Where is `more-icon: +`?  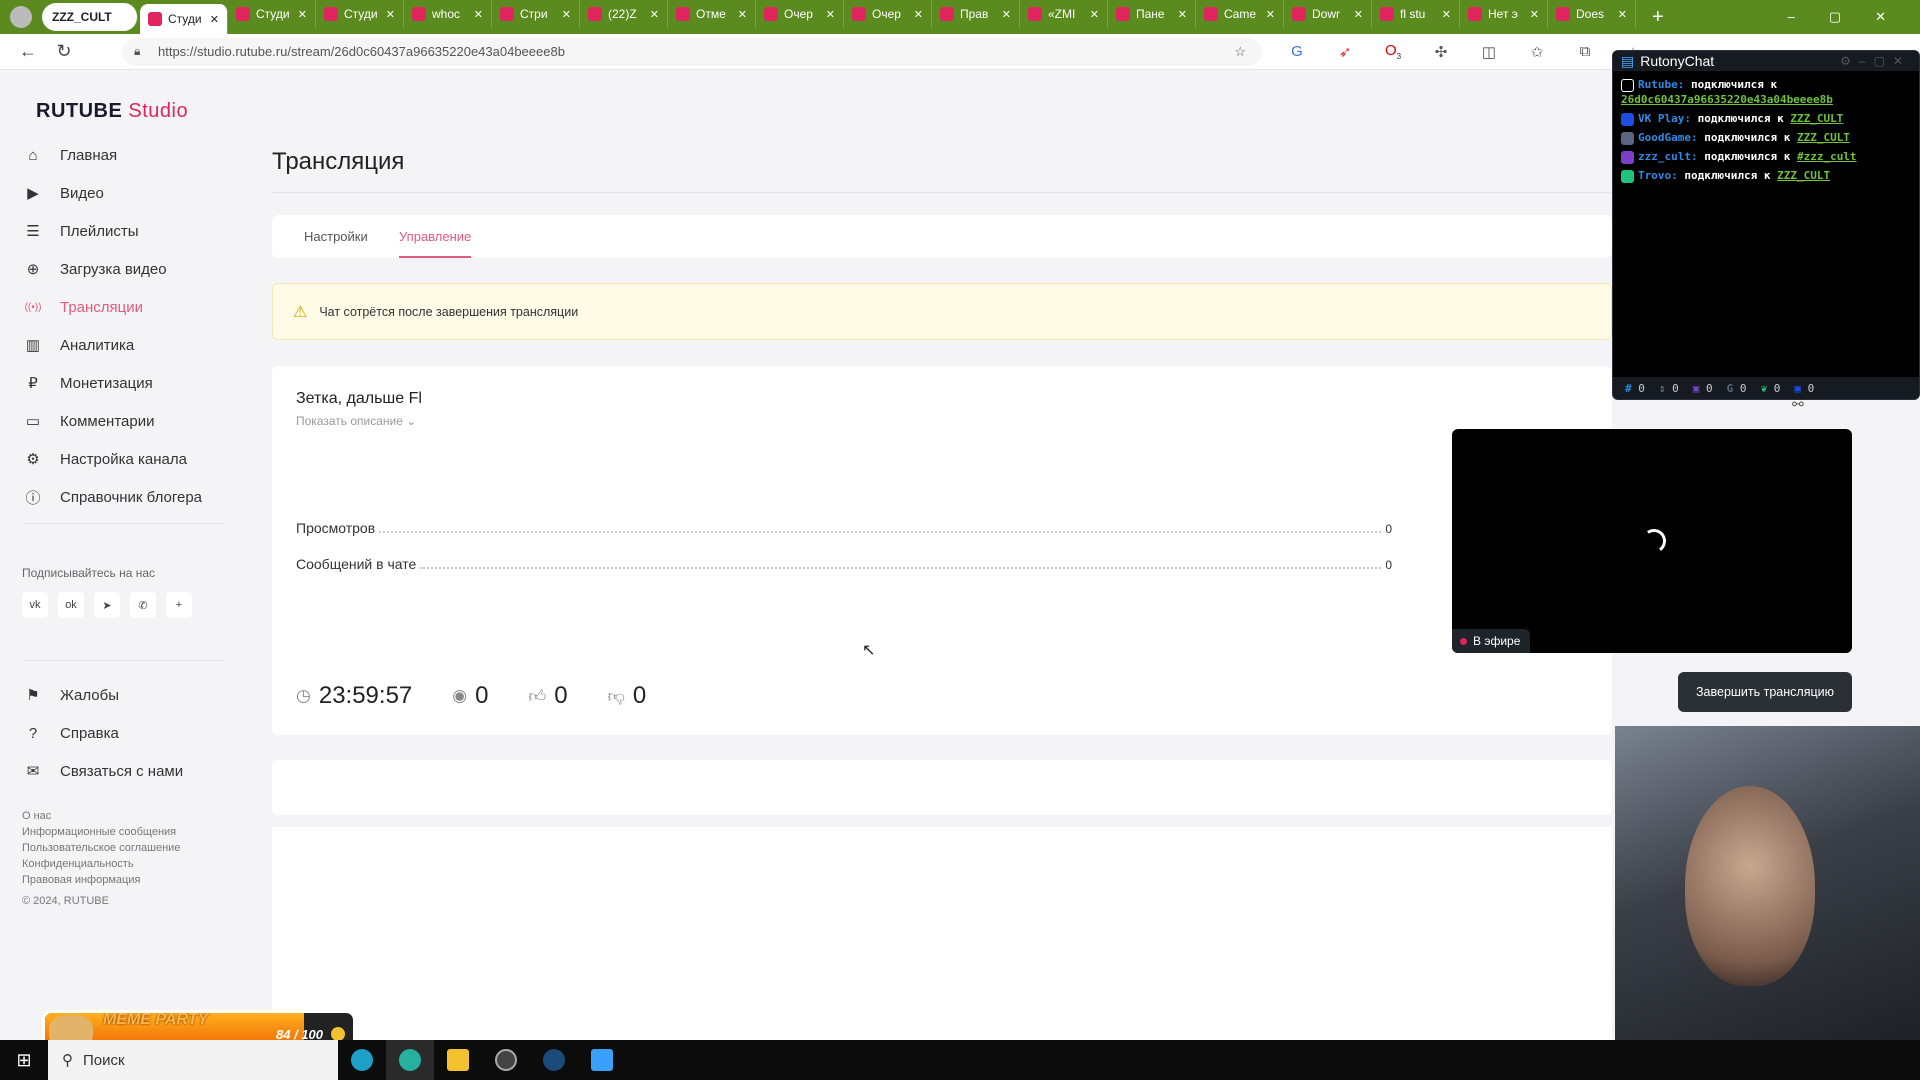
more-icon: + is located at coordinates (179, 605).